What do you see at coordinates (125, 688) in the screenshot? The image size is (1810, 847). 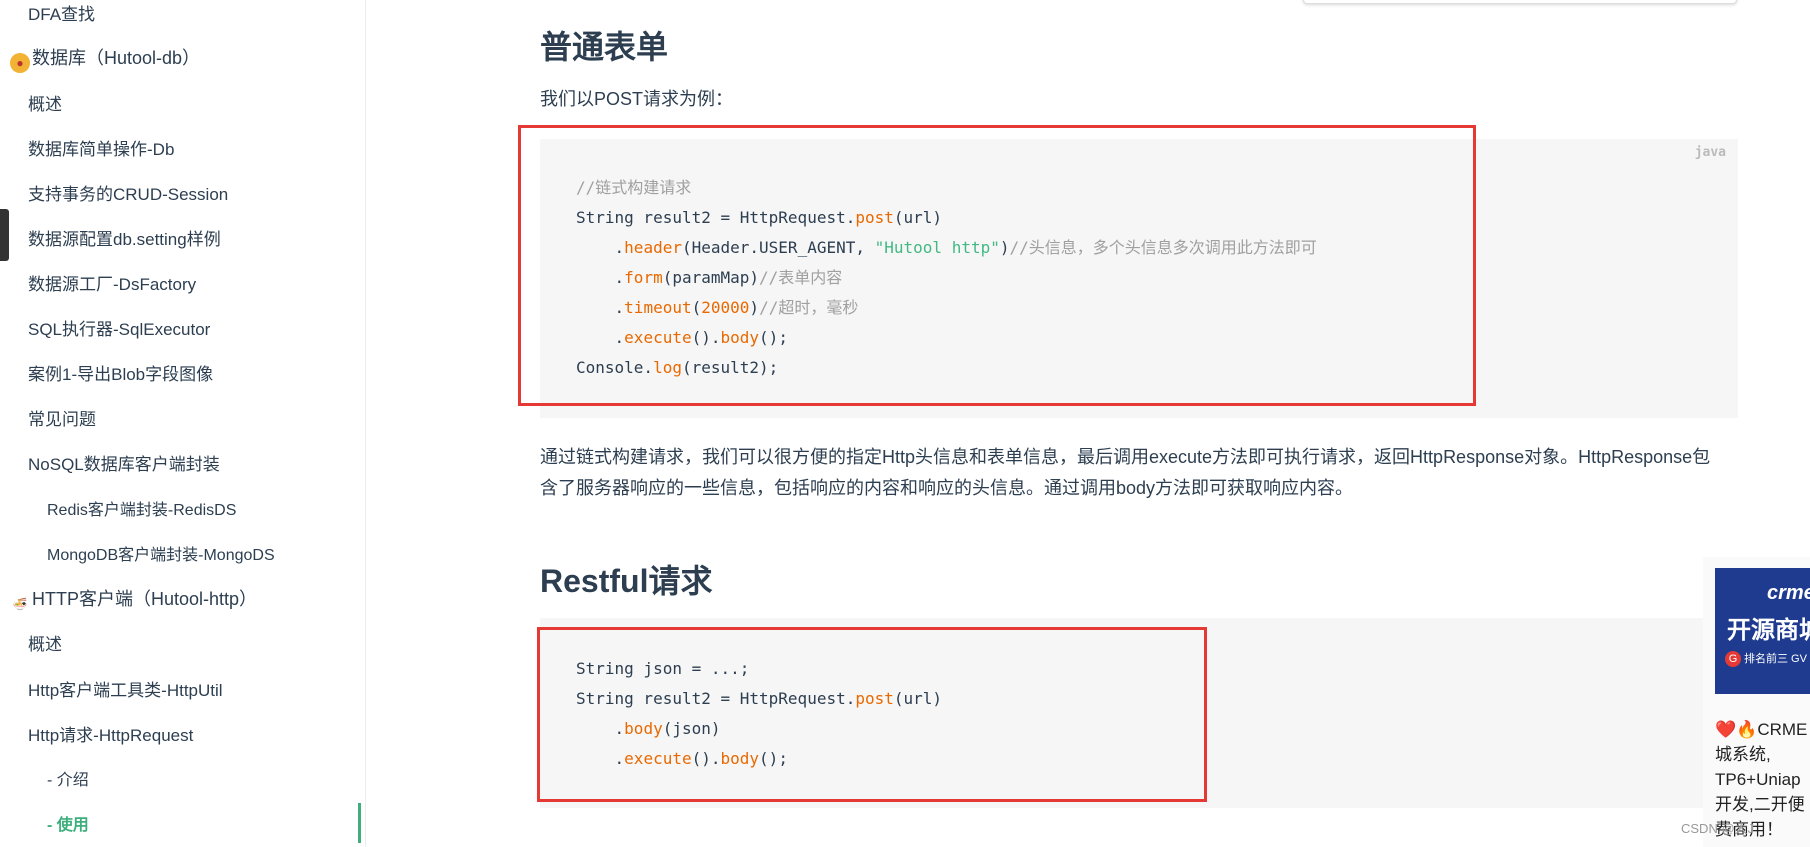 I see `sidebar-item-httputil: Http客户端工具类-HttpUtil` at bounding box center [125, 688].